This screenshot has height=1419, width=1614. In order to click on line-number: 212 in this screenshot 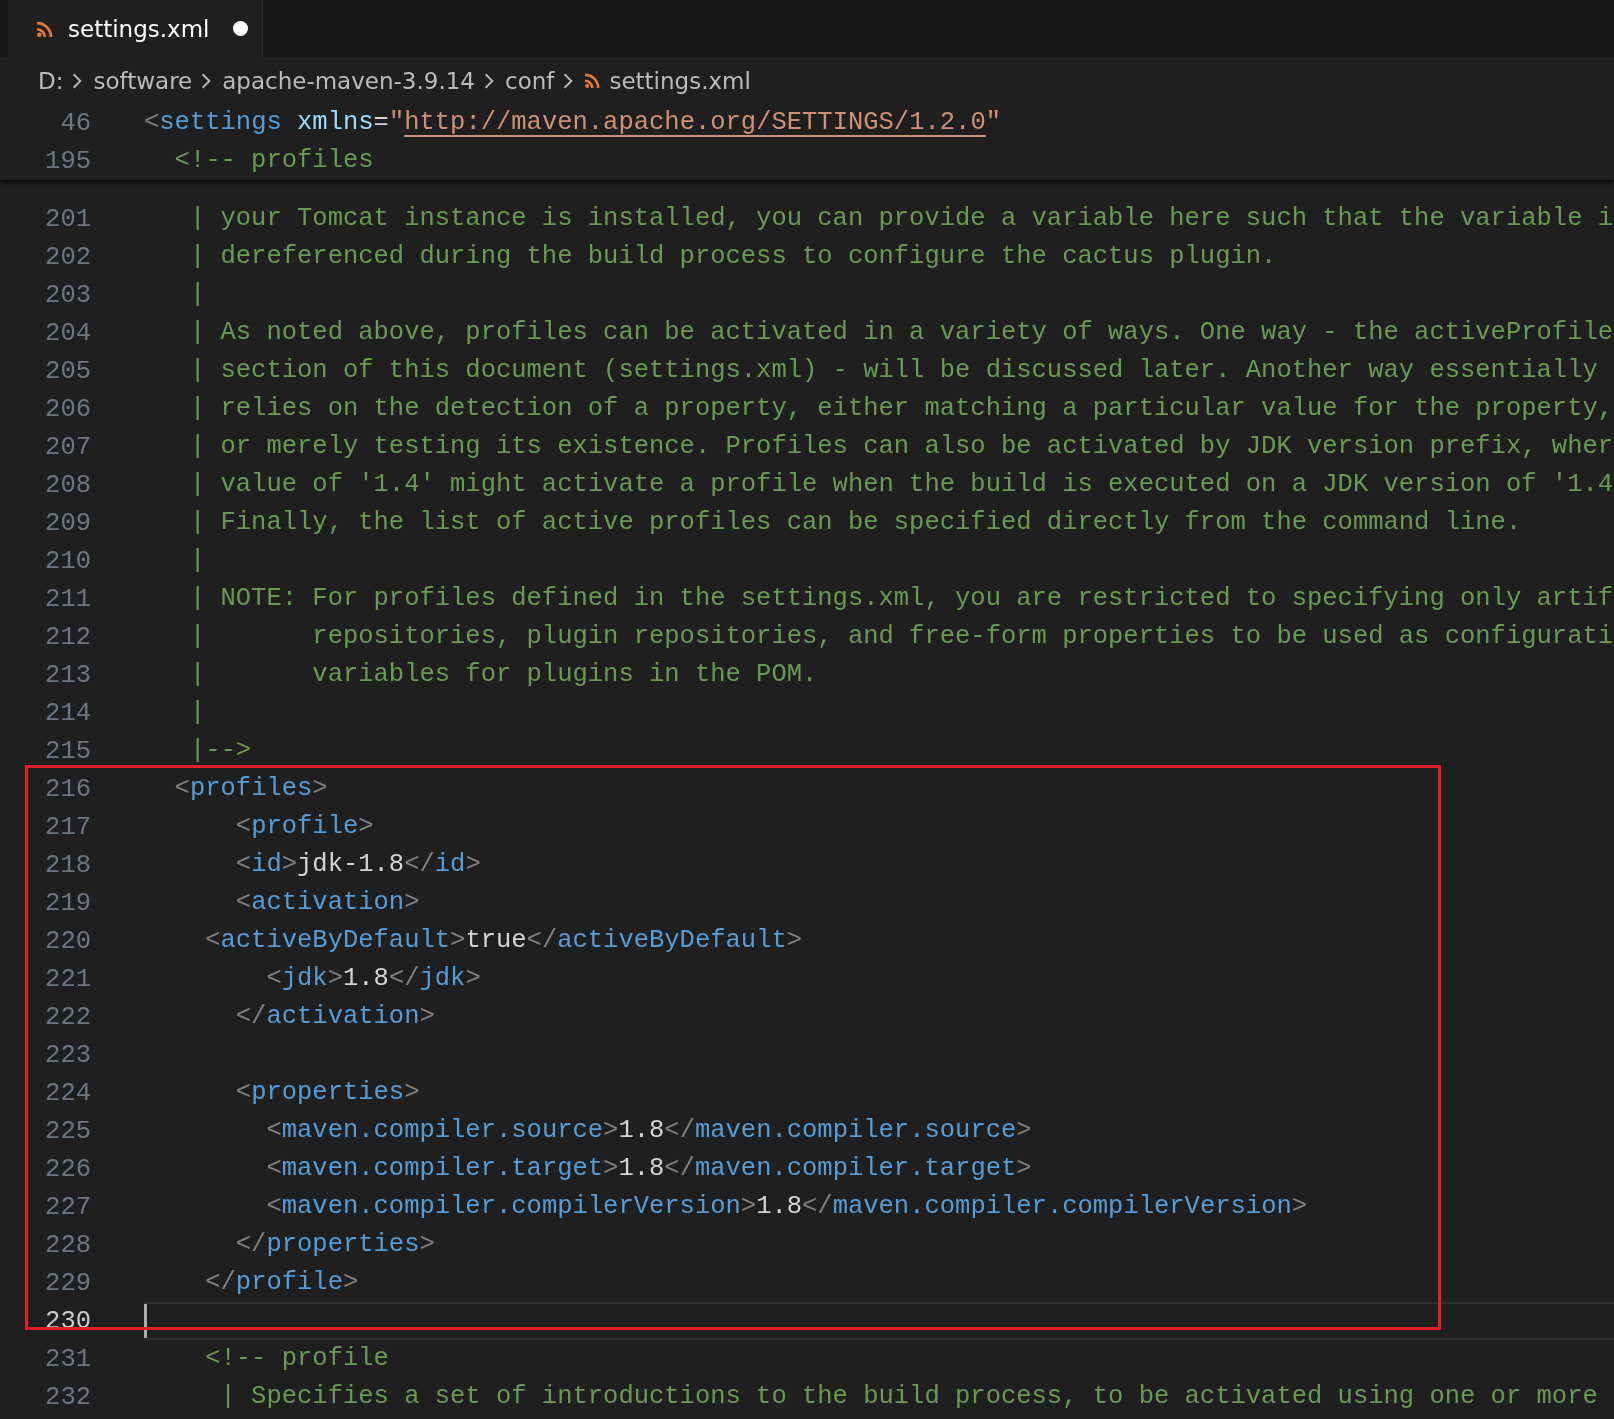, I will do `click(67, 637)`.